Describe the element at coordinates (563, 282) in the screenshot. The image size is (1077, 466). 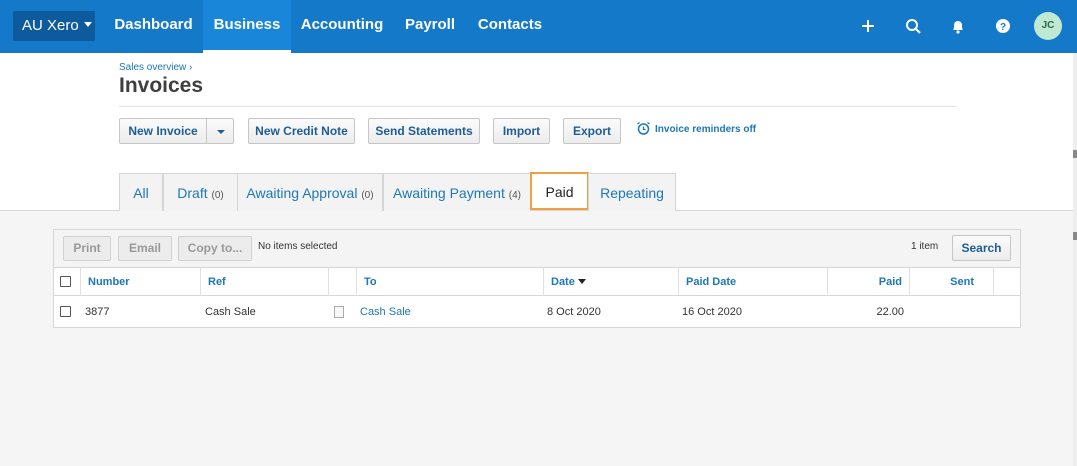
I see `column-date-label: Date` at that location.